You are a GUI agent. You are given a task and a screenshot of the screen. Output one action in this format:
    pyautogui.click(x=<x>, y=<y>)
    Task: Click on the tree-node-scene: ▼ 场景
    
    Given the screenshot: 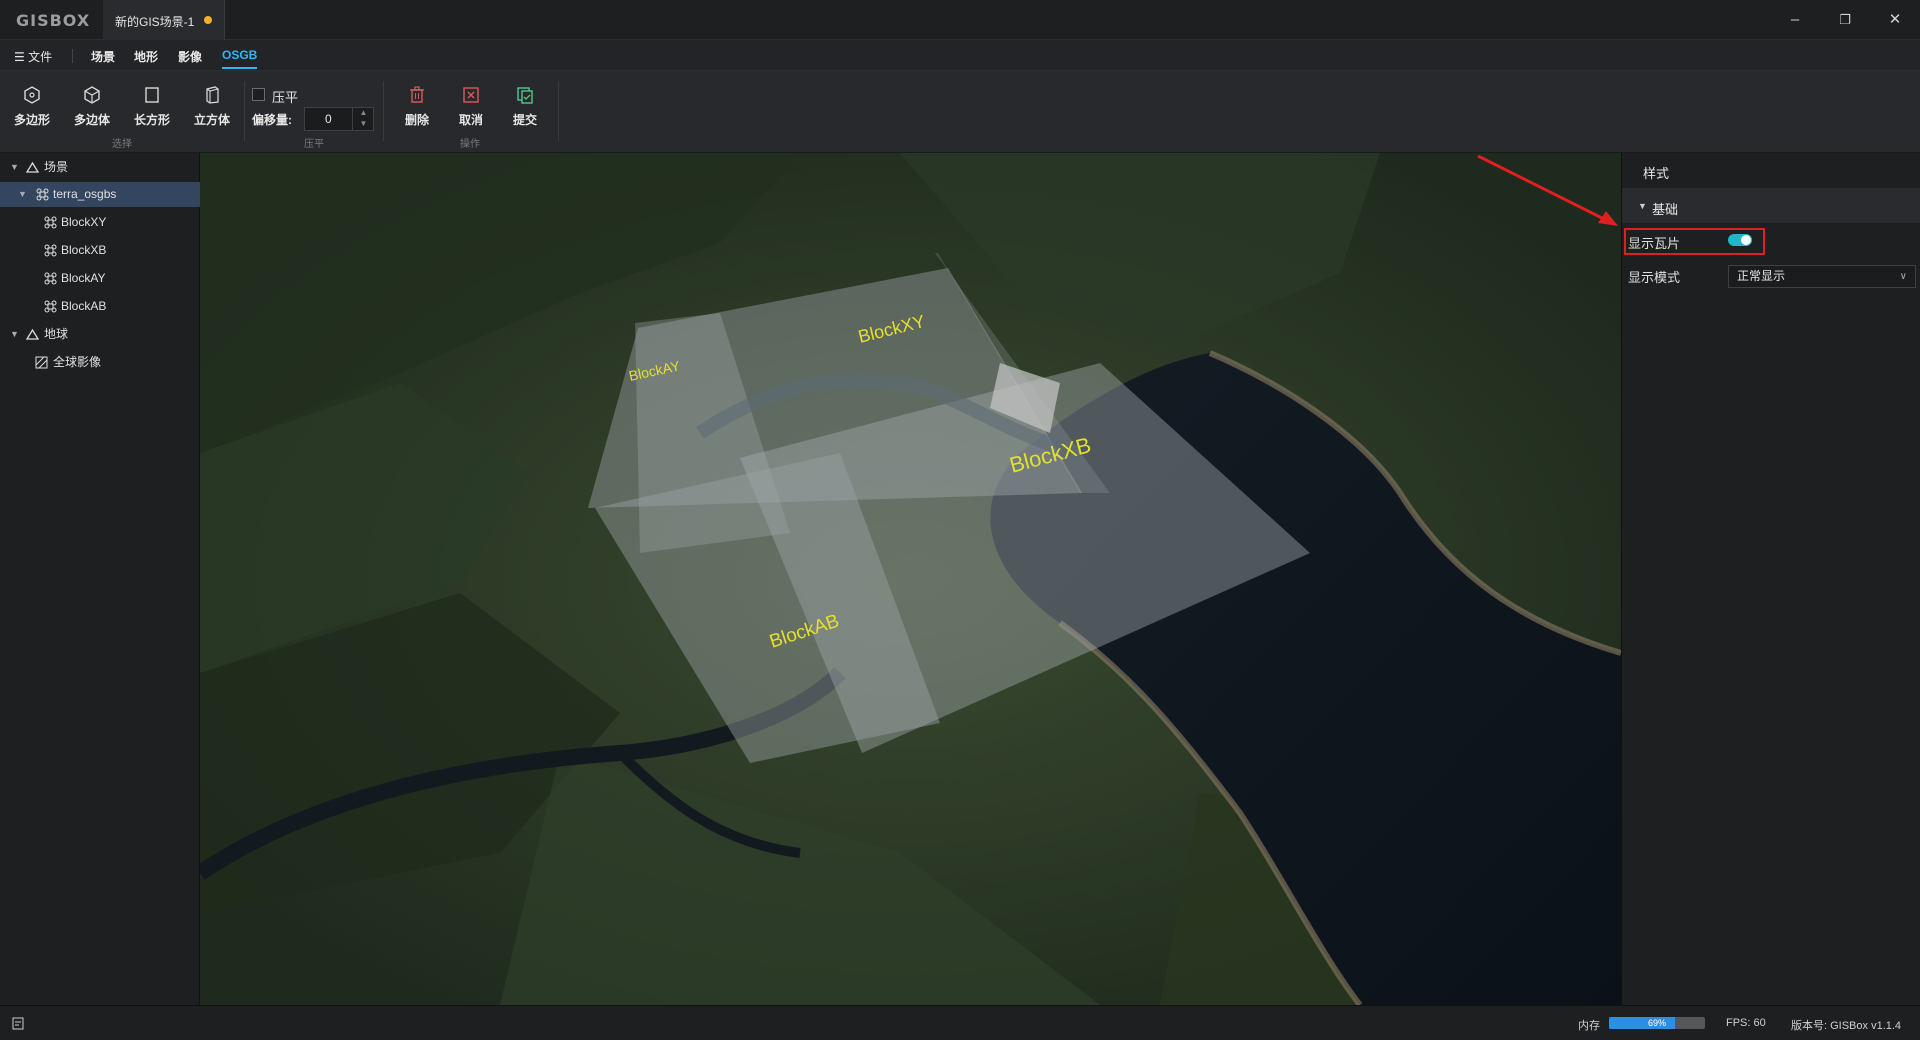 What is the action you would take?
    pyautogui.click(x=100, y=167)
    